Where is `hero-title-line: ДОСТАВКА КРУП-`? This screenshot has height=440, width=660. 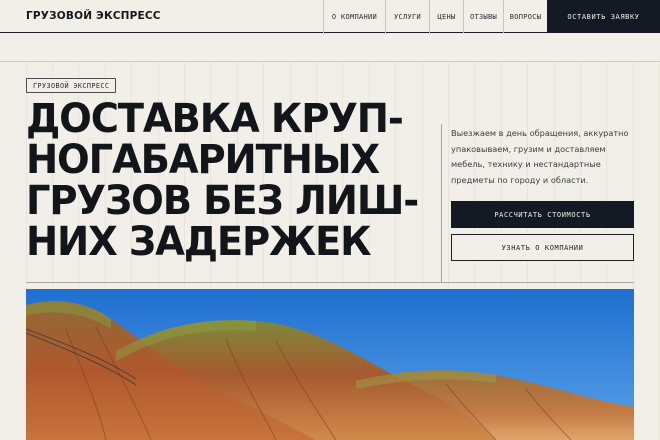
hero-title-line: ДОСТАВКА КРУП- is located at coordinates (215, 118).